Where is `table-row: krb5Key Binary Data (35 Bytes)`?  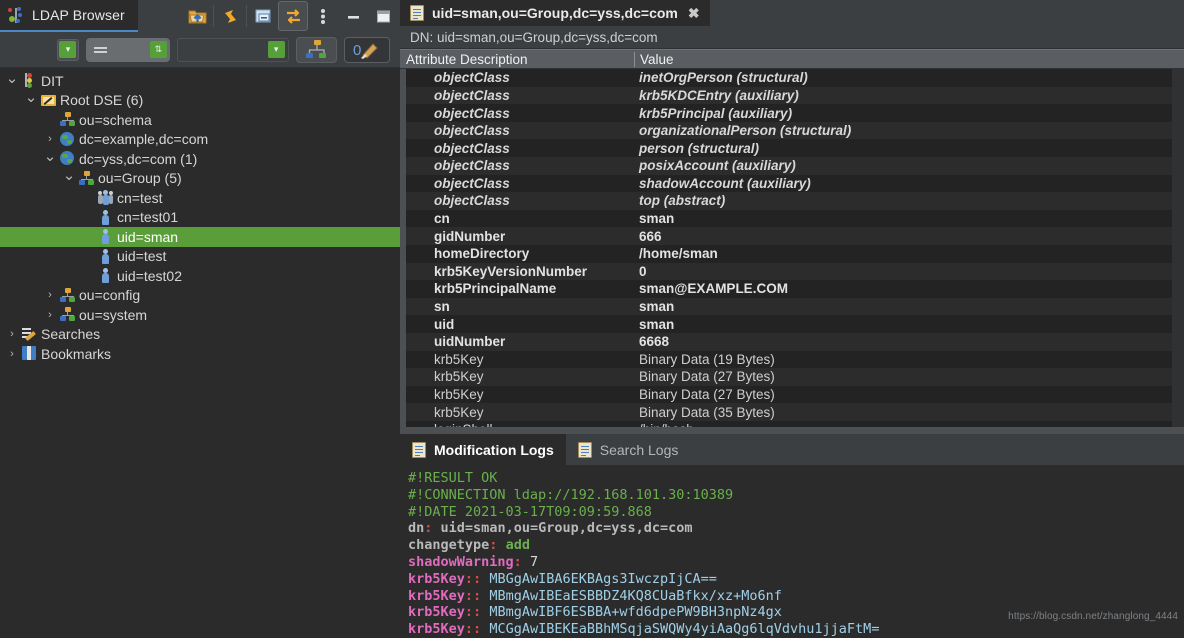
table-row: krb5Key Binary Data (35 Bytes) is located at coordinates (792, 412).